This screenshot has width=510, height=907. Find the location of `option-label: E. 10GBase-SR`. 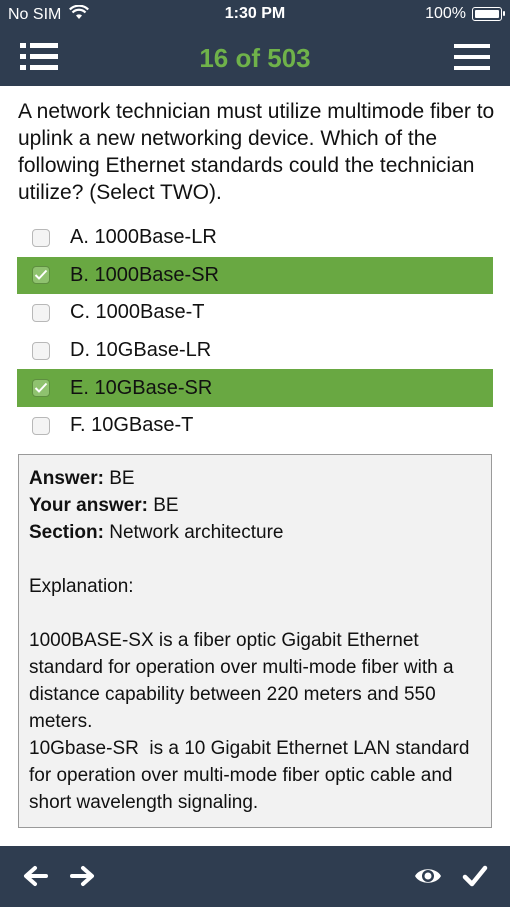

option-label: E. 10GBase-SR is located at coordinates (141, 387).